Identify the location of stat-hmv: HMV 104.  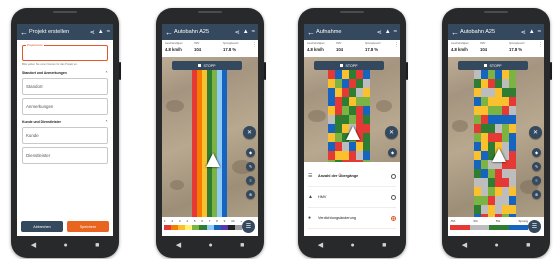
(339, 47).